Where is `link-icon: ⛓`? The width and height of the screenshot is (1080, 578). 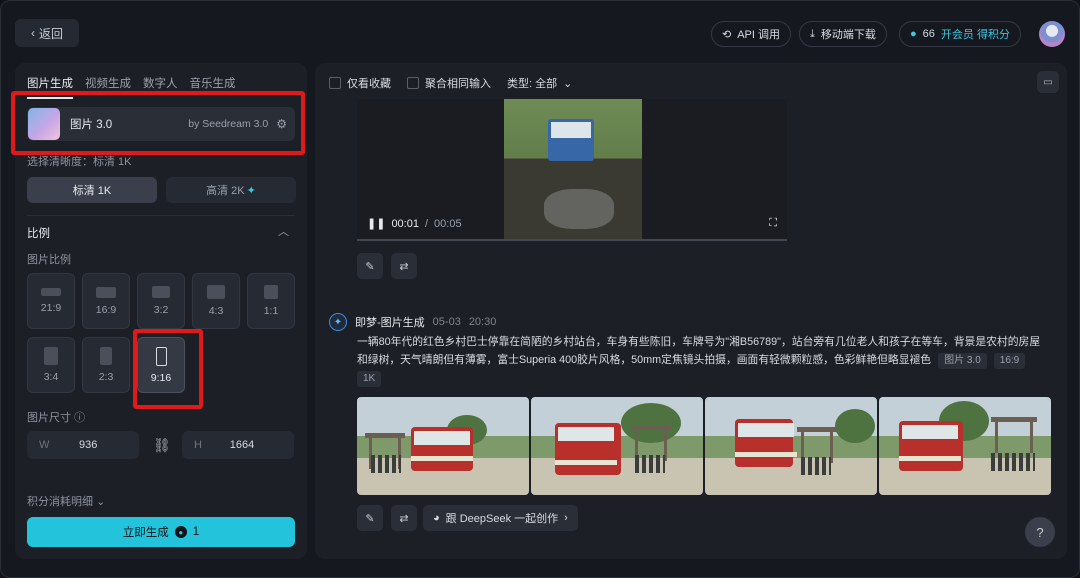
link-icon: ⛓ is located at coordinates (162, 445).